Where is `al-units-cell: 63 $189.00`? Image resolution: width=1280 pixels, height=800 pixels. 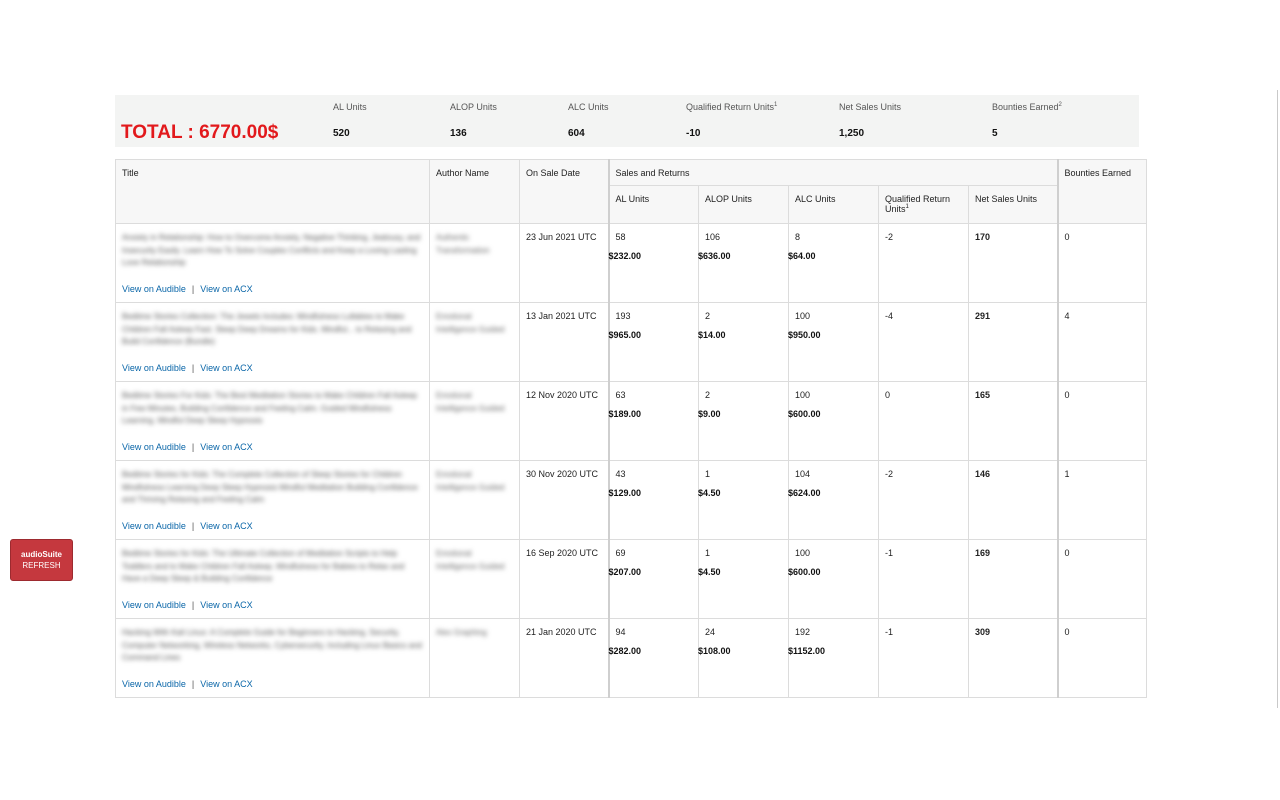 al-units-cell: 63 $189.00 is located at coordinates (653, 421).